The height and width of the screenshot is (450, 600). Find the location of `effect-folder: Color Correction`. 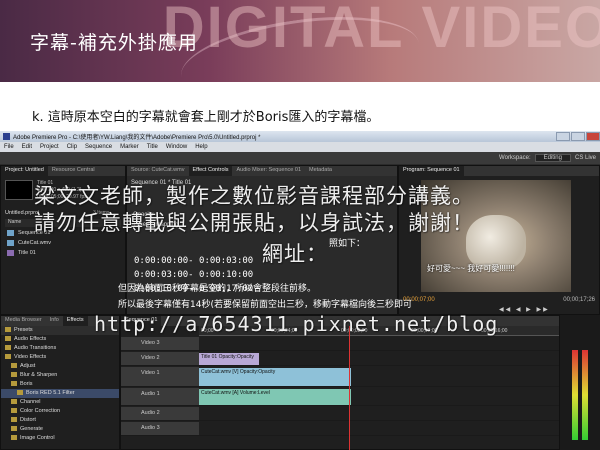

effect-folder: Color Correction is located at coordinates (60, 411).